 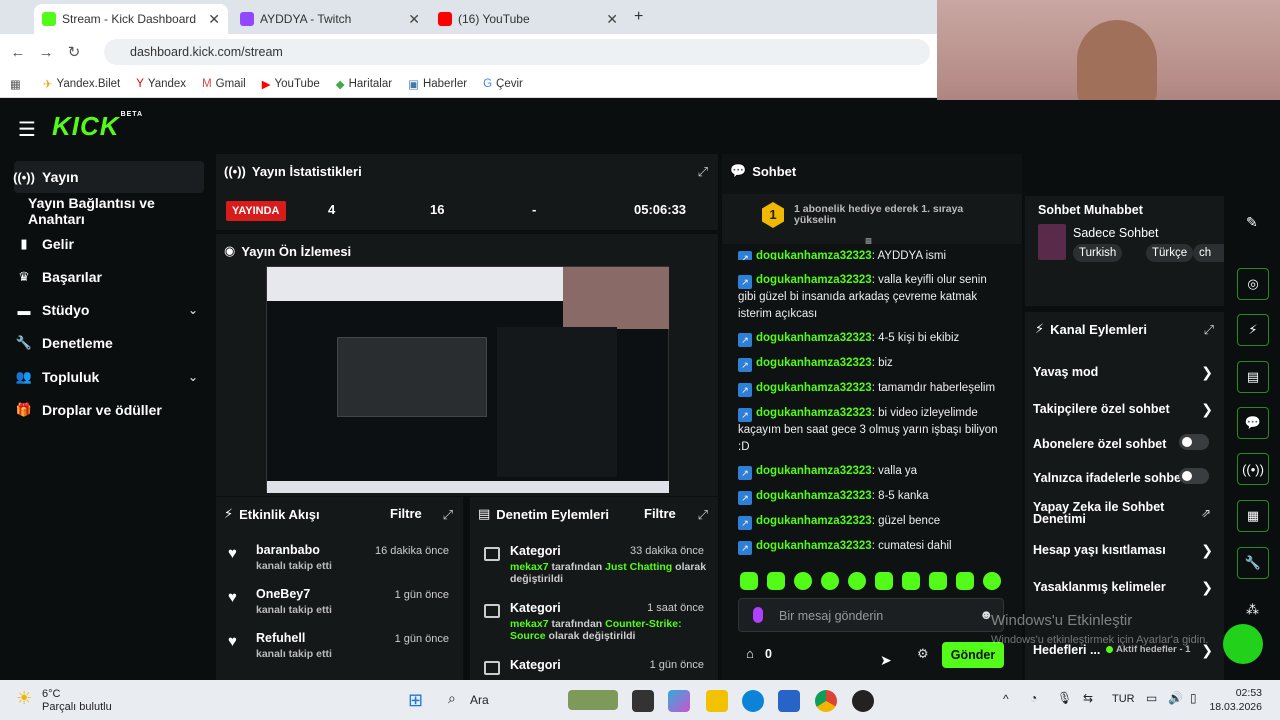 What do you see at coordinates (750, 653) in the screenshot?
I see `points-icon: ⌂` at bounding box center [750, 653].